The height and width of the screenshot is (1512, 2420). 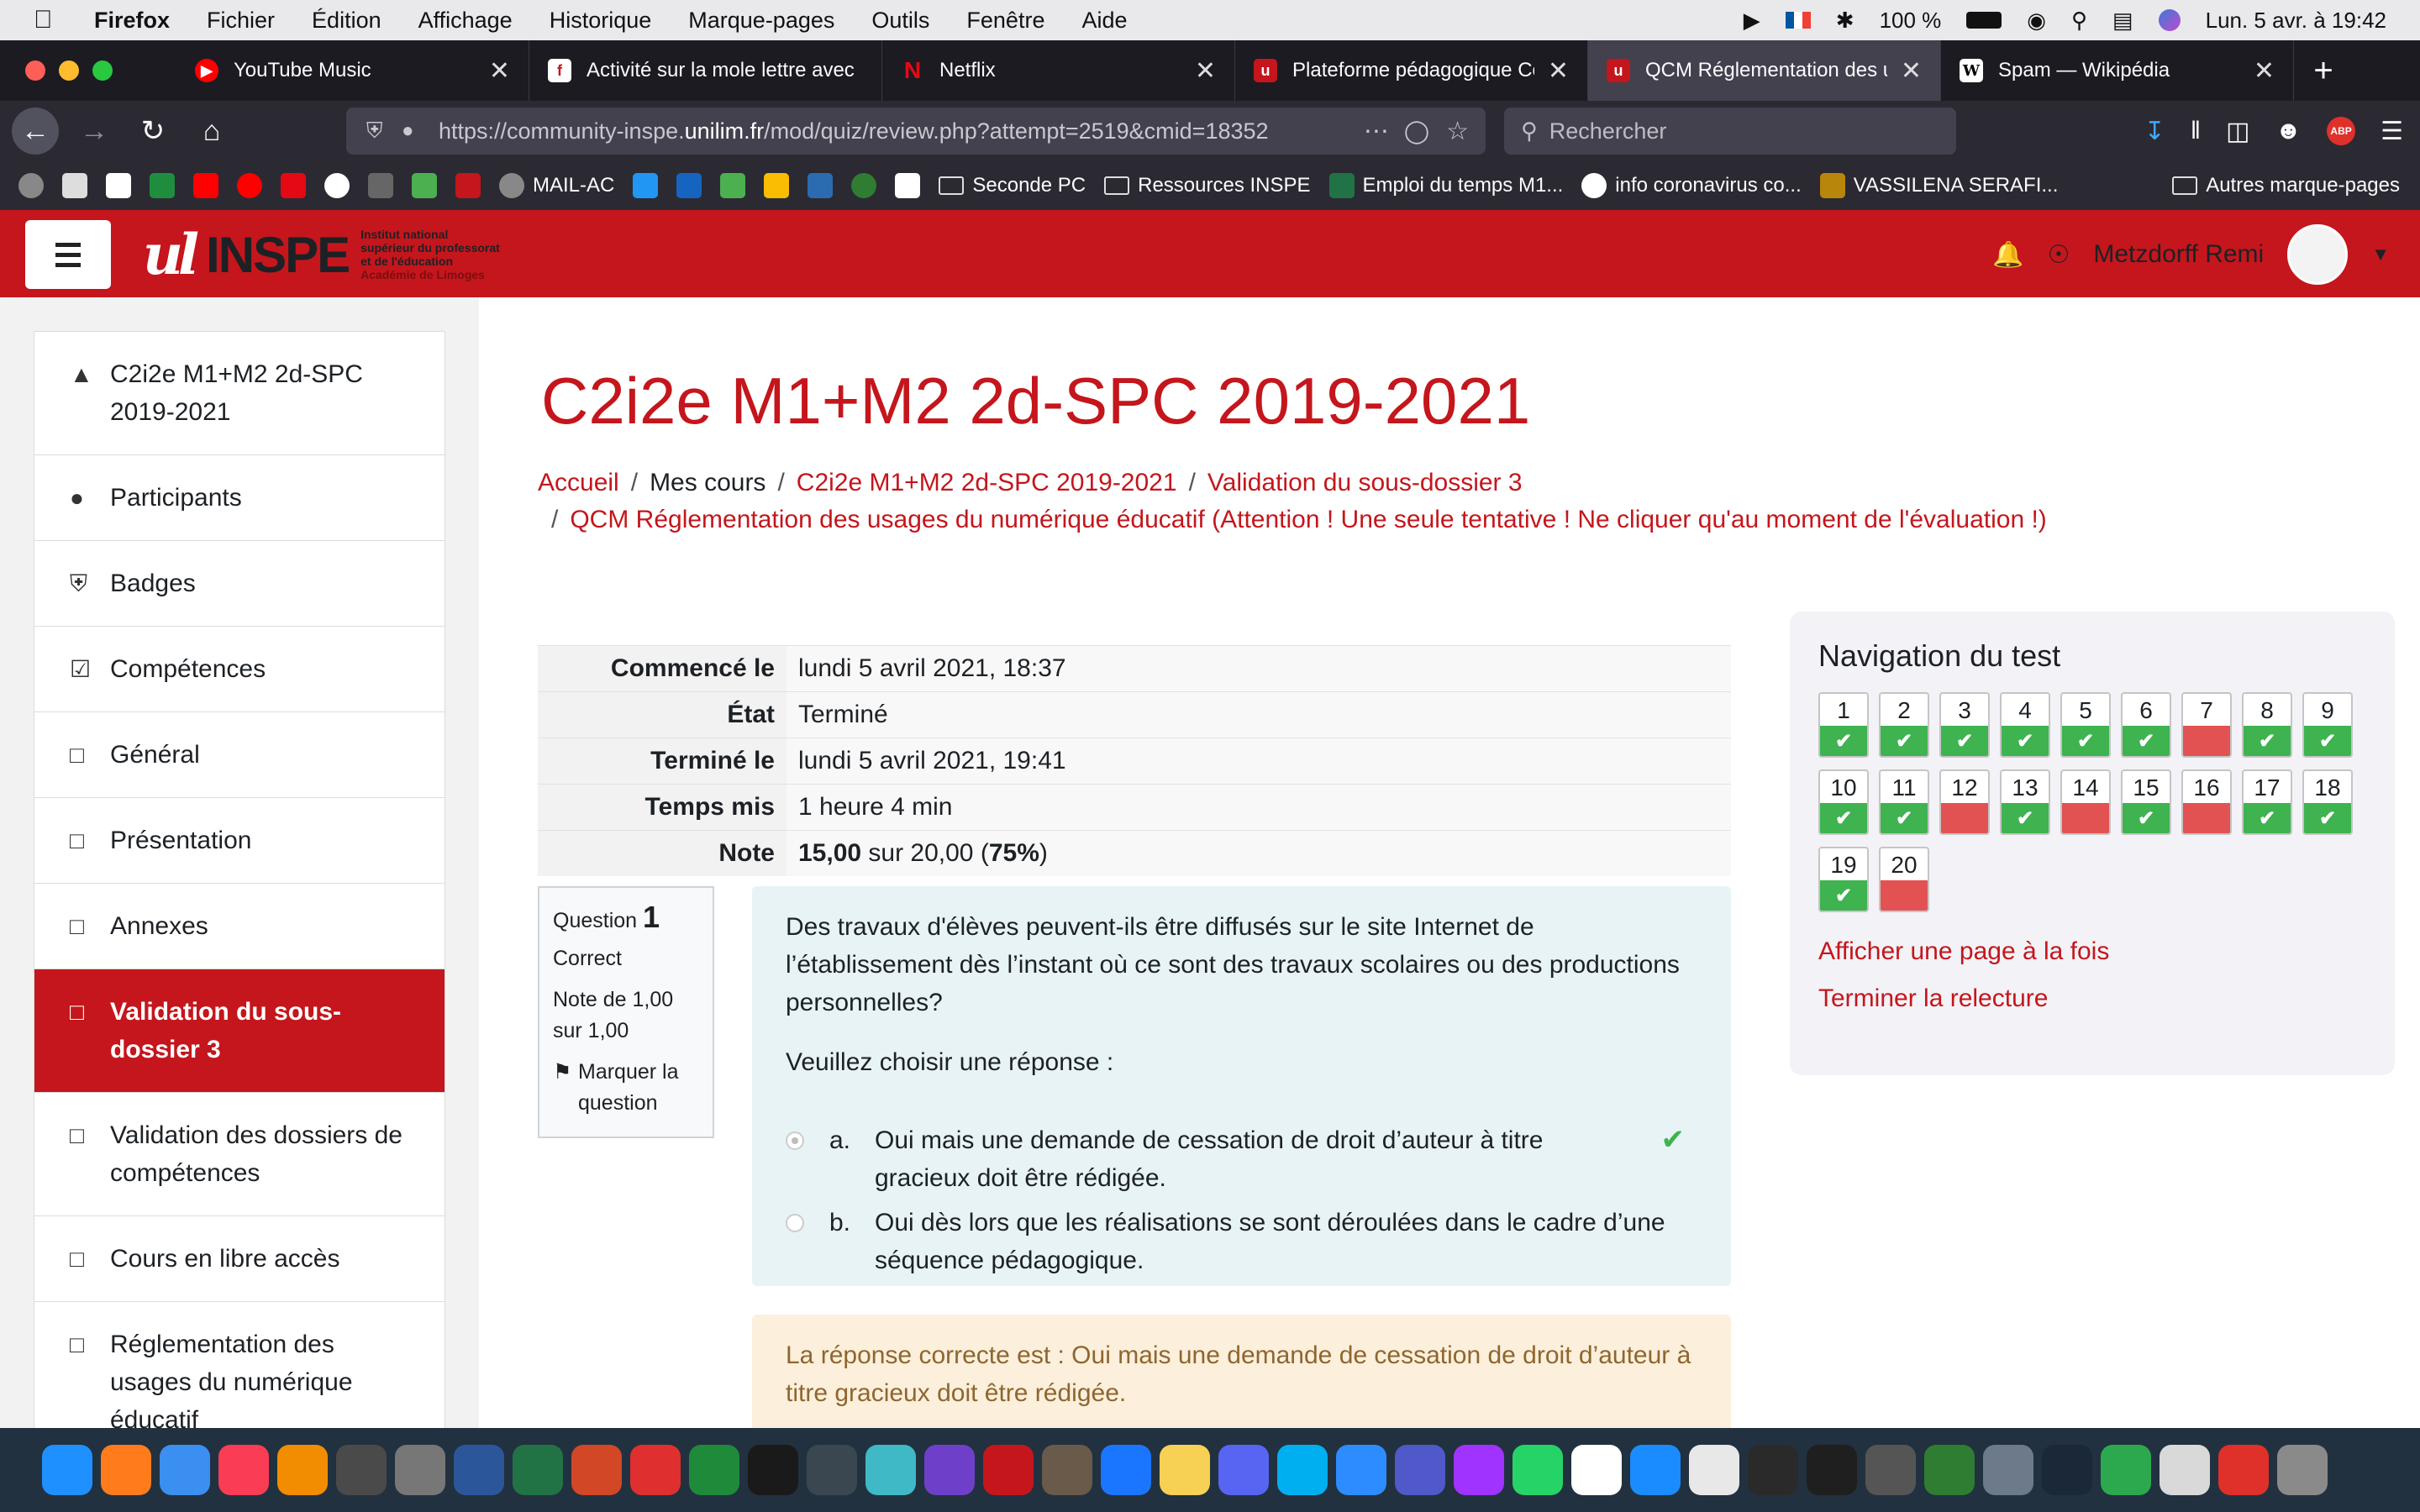 I want to click on mindmap-icon, so click(x=1008, y=1470).